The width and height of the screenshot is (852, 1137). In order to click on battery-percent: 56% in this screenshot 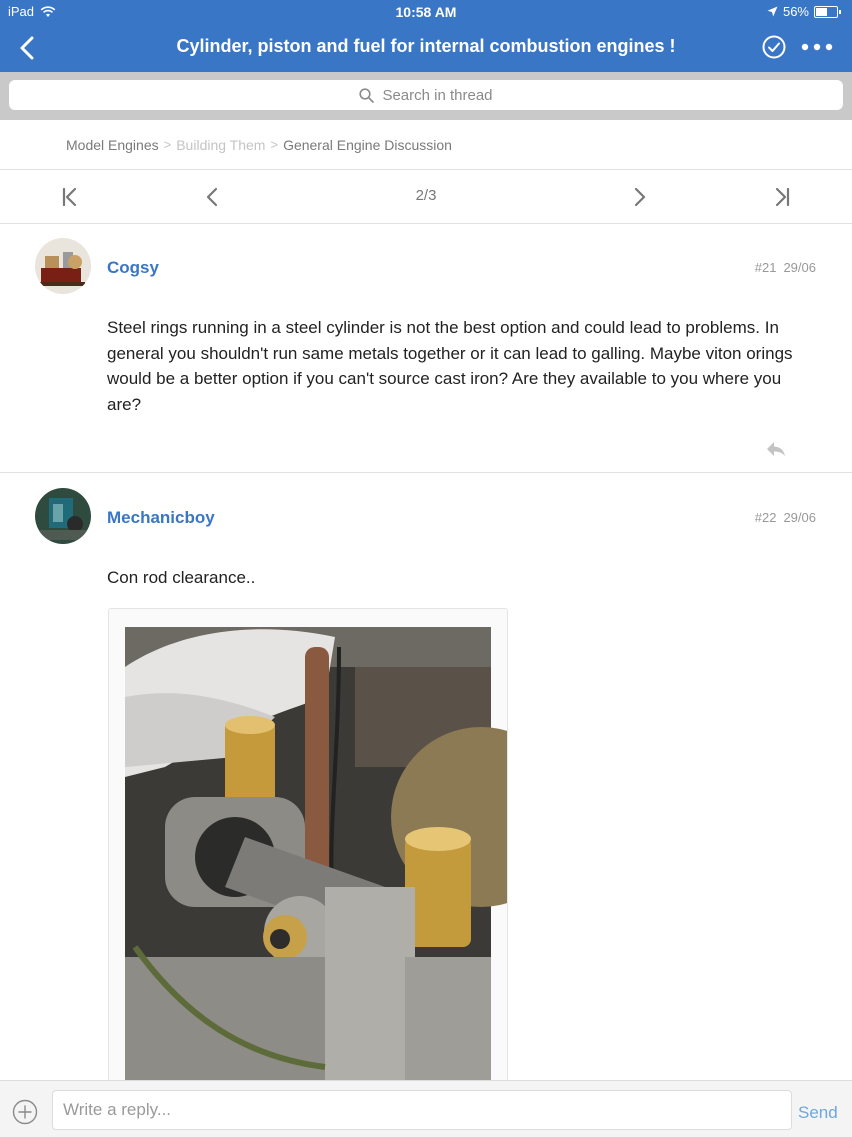, I will do `click(795, 11)`.